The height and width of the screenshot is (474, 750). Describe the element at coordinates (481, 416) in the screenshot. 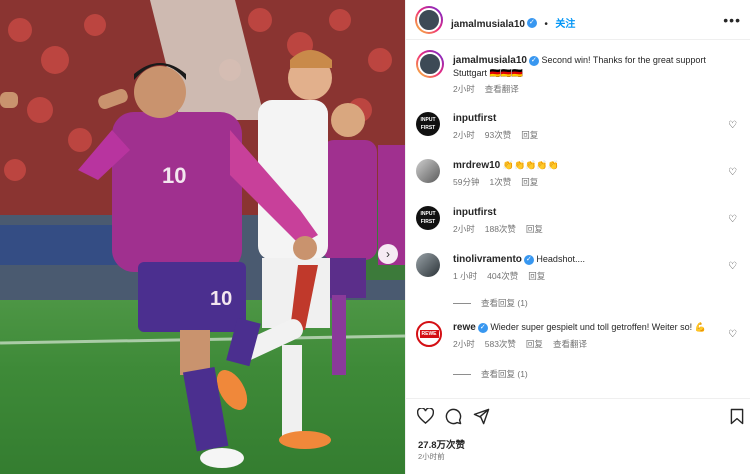

I see `share-icon` at that location.